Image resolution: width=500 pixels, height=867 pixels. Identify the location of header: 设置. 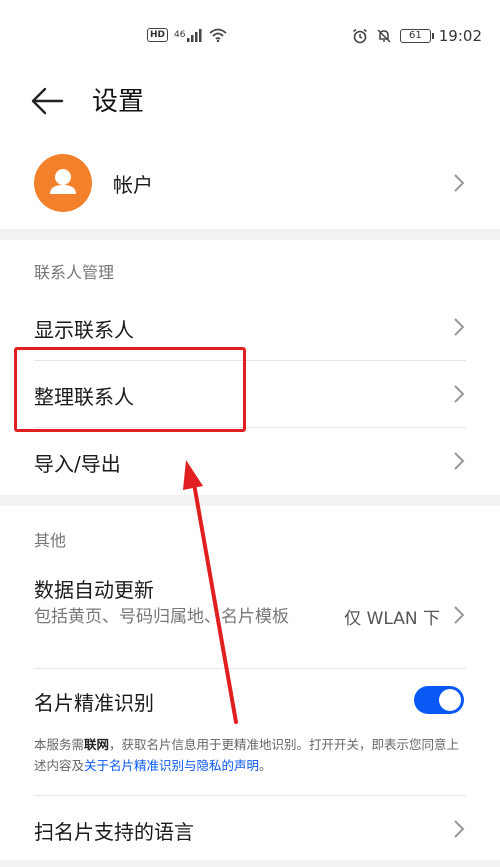
(250, 103).